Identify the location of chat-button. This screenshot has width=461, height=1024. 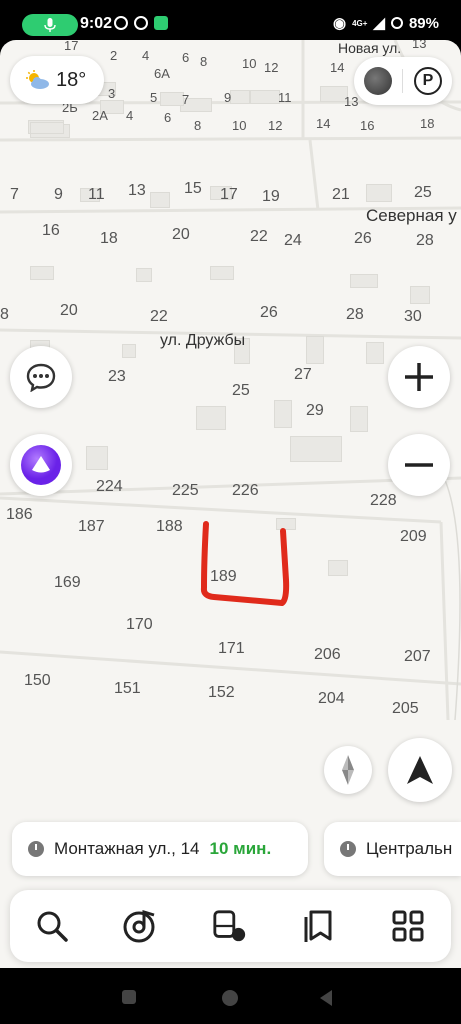
(41, 377).